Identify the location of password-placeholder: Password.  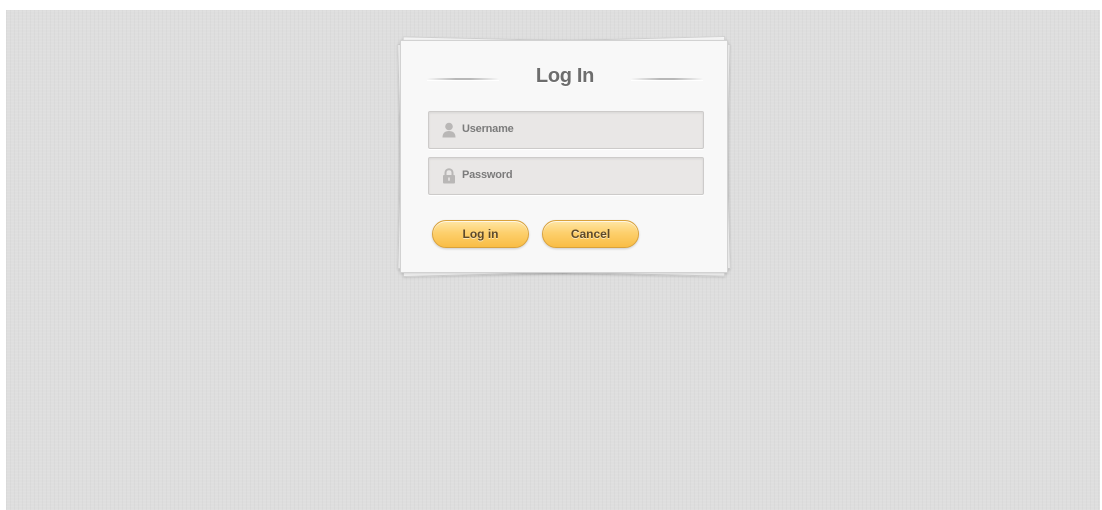
(487, 175).